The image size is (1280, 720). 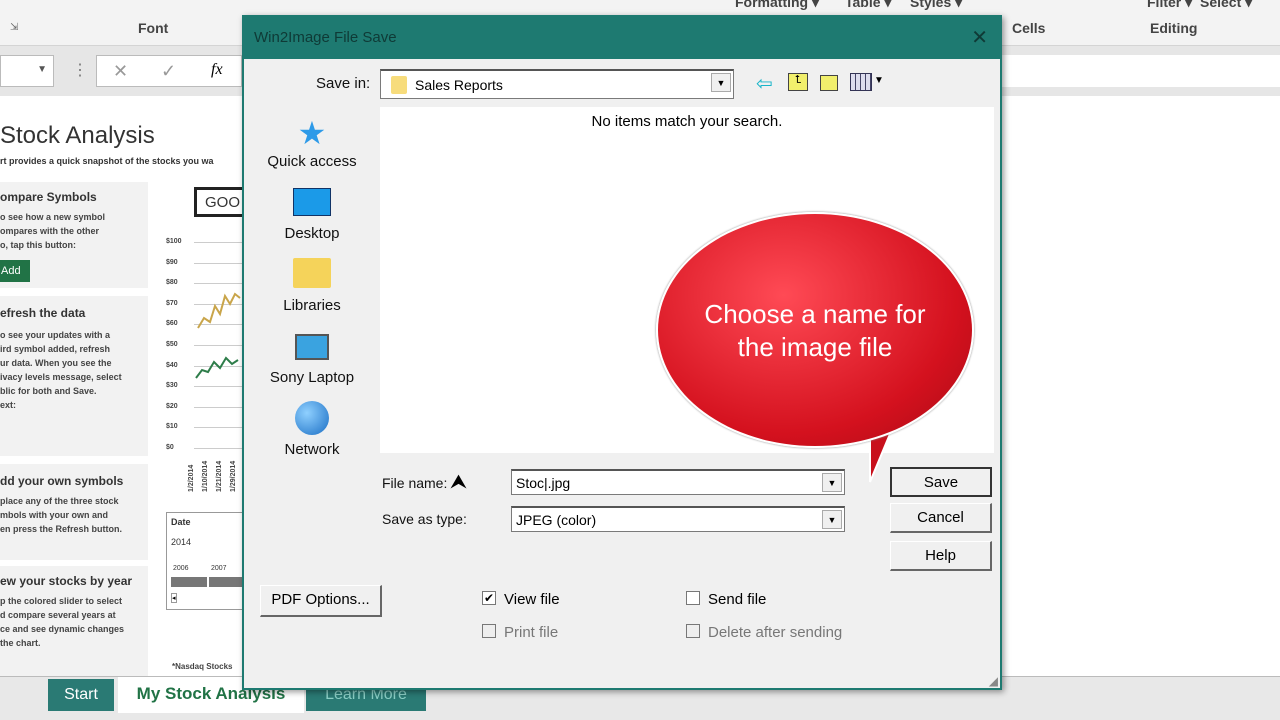 I want to click on sort-filter-button: Filter ▾, so click(x=1169, y=5).